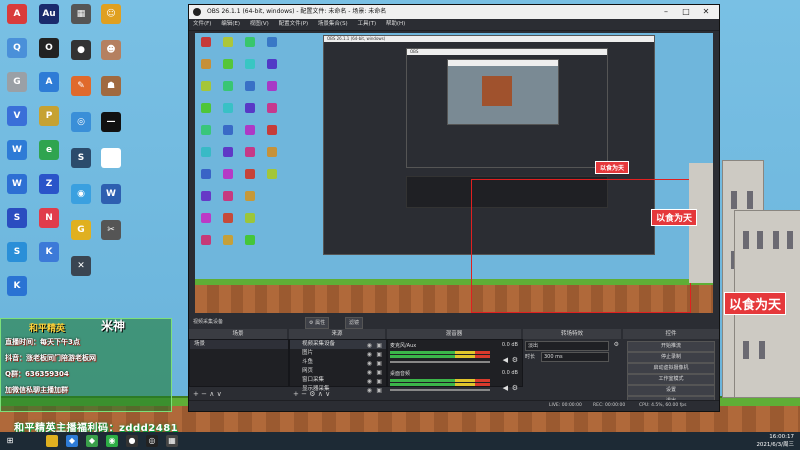 The height and width of the screenshot is (450, 800). I want to click on app-icon: O, so click(49, 48).